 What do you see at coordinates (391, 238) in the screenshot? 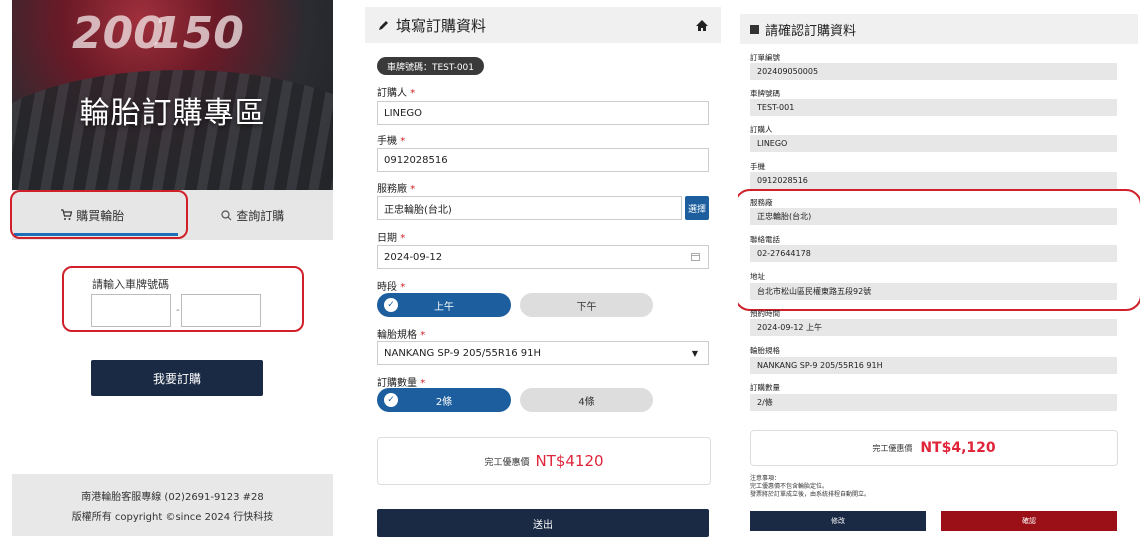
I see `date-label: 日期 *` at bounding box center [391, 238].